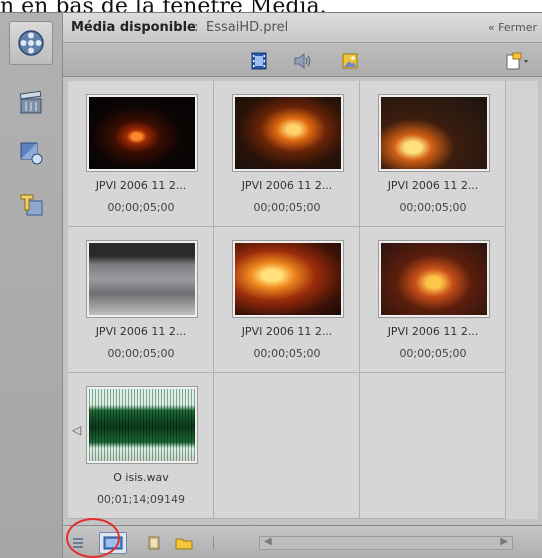 Image resolution: width=542 pixels, height=558 pixels. Describe the element at coordinates (386, 543) in the screenshot. I see `horizontal-scrollbar: ◀ ▶` at that location.